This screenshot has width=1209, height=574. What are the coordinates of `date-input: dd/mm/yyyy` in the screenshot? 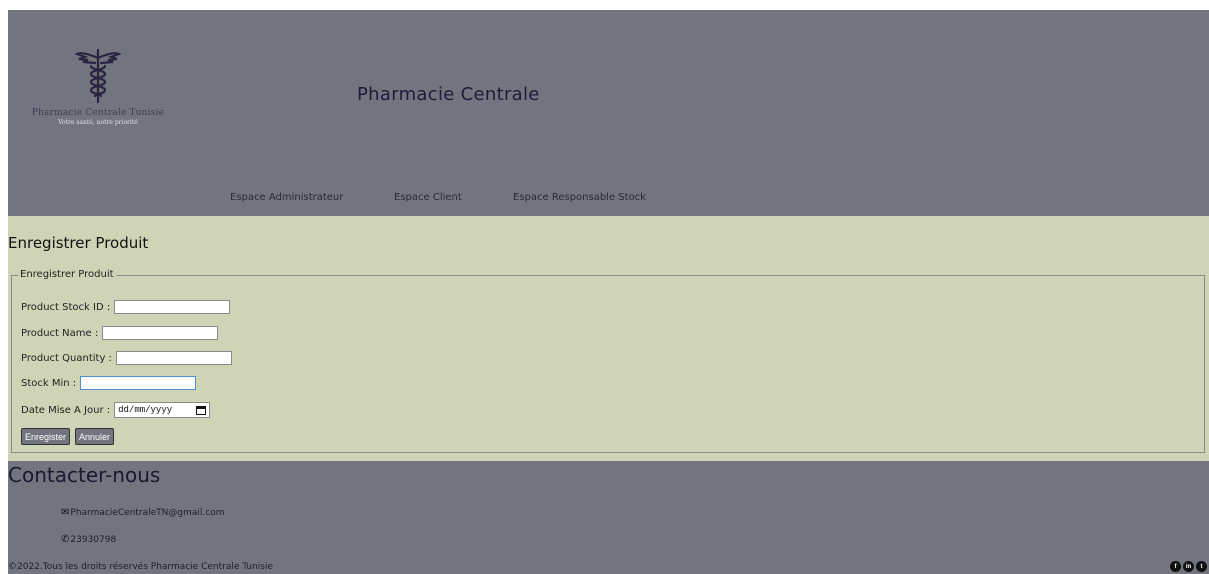 It's located at (162, 410).